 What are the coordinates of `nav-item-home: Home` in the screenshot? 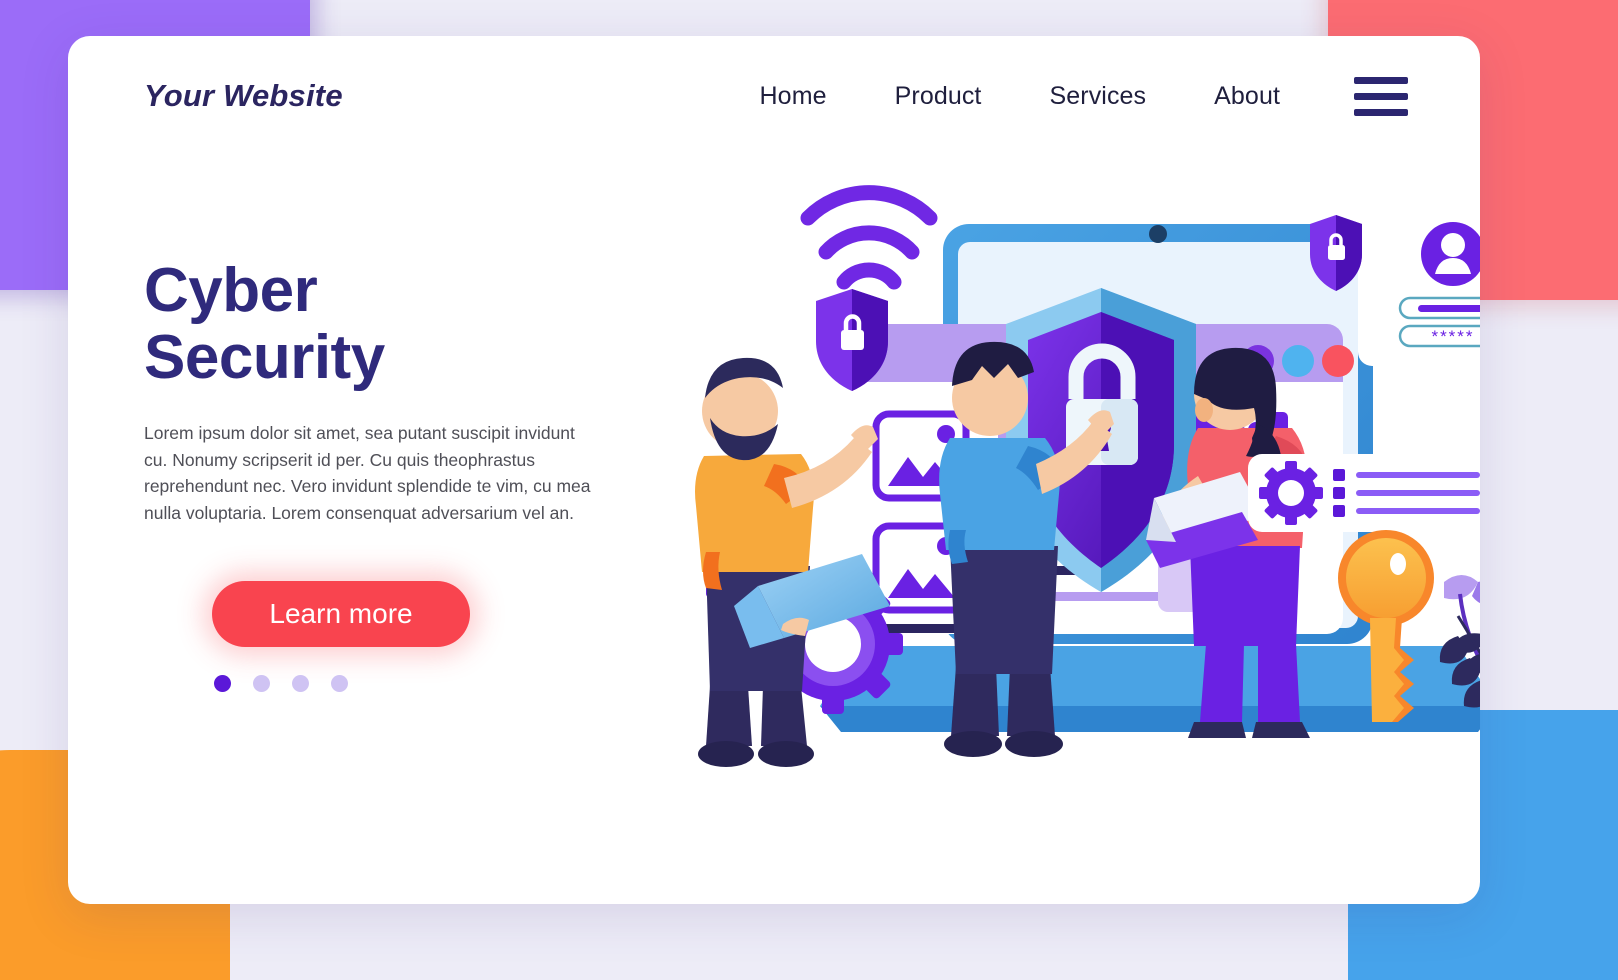 It's located at (793, 96).